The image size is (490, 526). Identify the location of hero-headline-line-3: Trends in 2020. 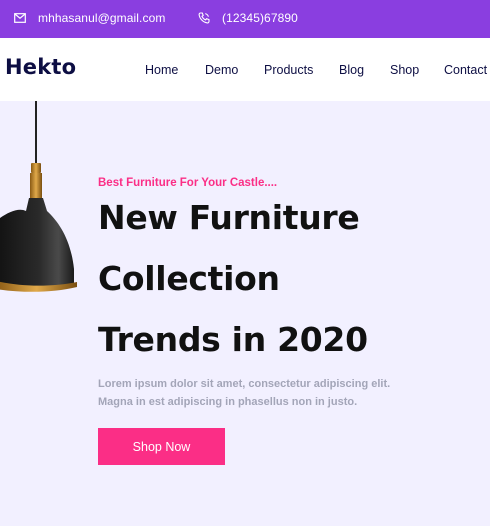
(233, 339).